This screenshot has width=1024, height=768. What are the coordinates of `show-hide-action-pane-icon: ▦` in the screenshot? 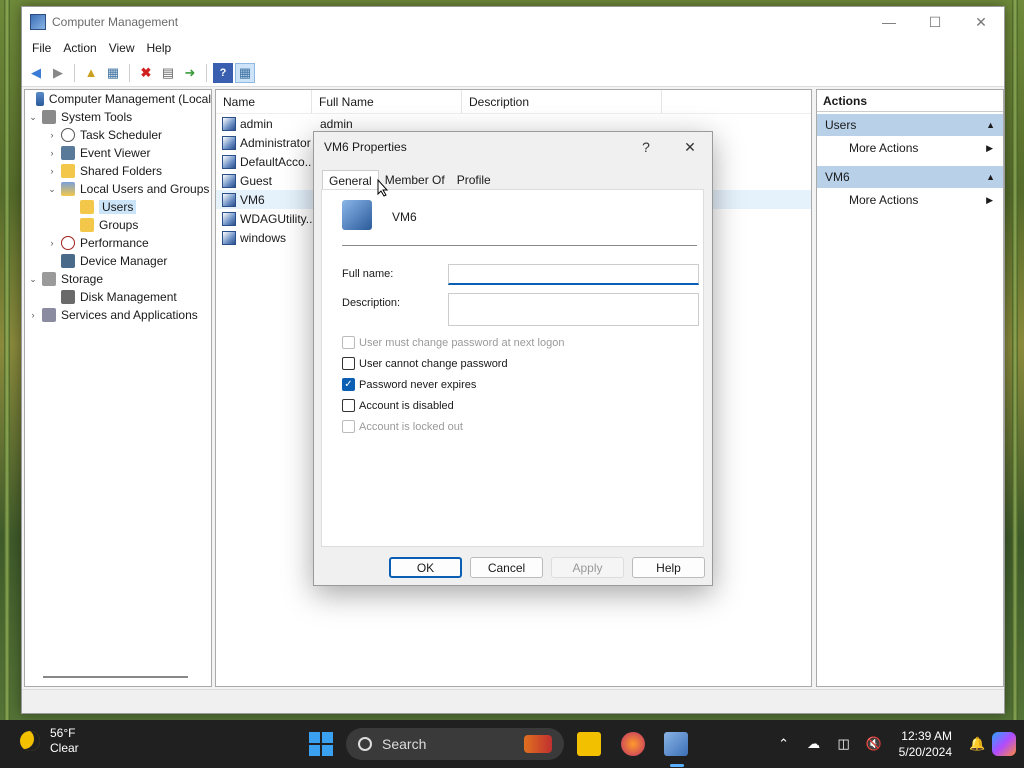 It's located at (245, 72).